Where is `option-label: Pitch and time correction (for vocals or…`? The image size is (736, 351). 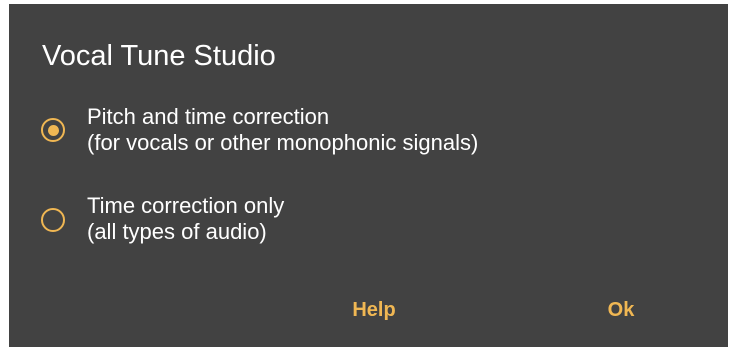 option-label: Pitch and time correction (for vocals or… is located at coordinates (282, 130).